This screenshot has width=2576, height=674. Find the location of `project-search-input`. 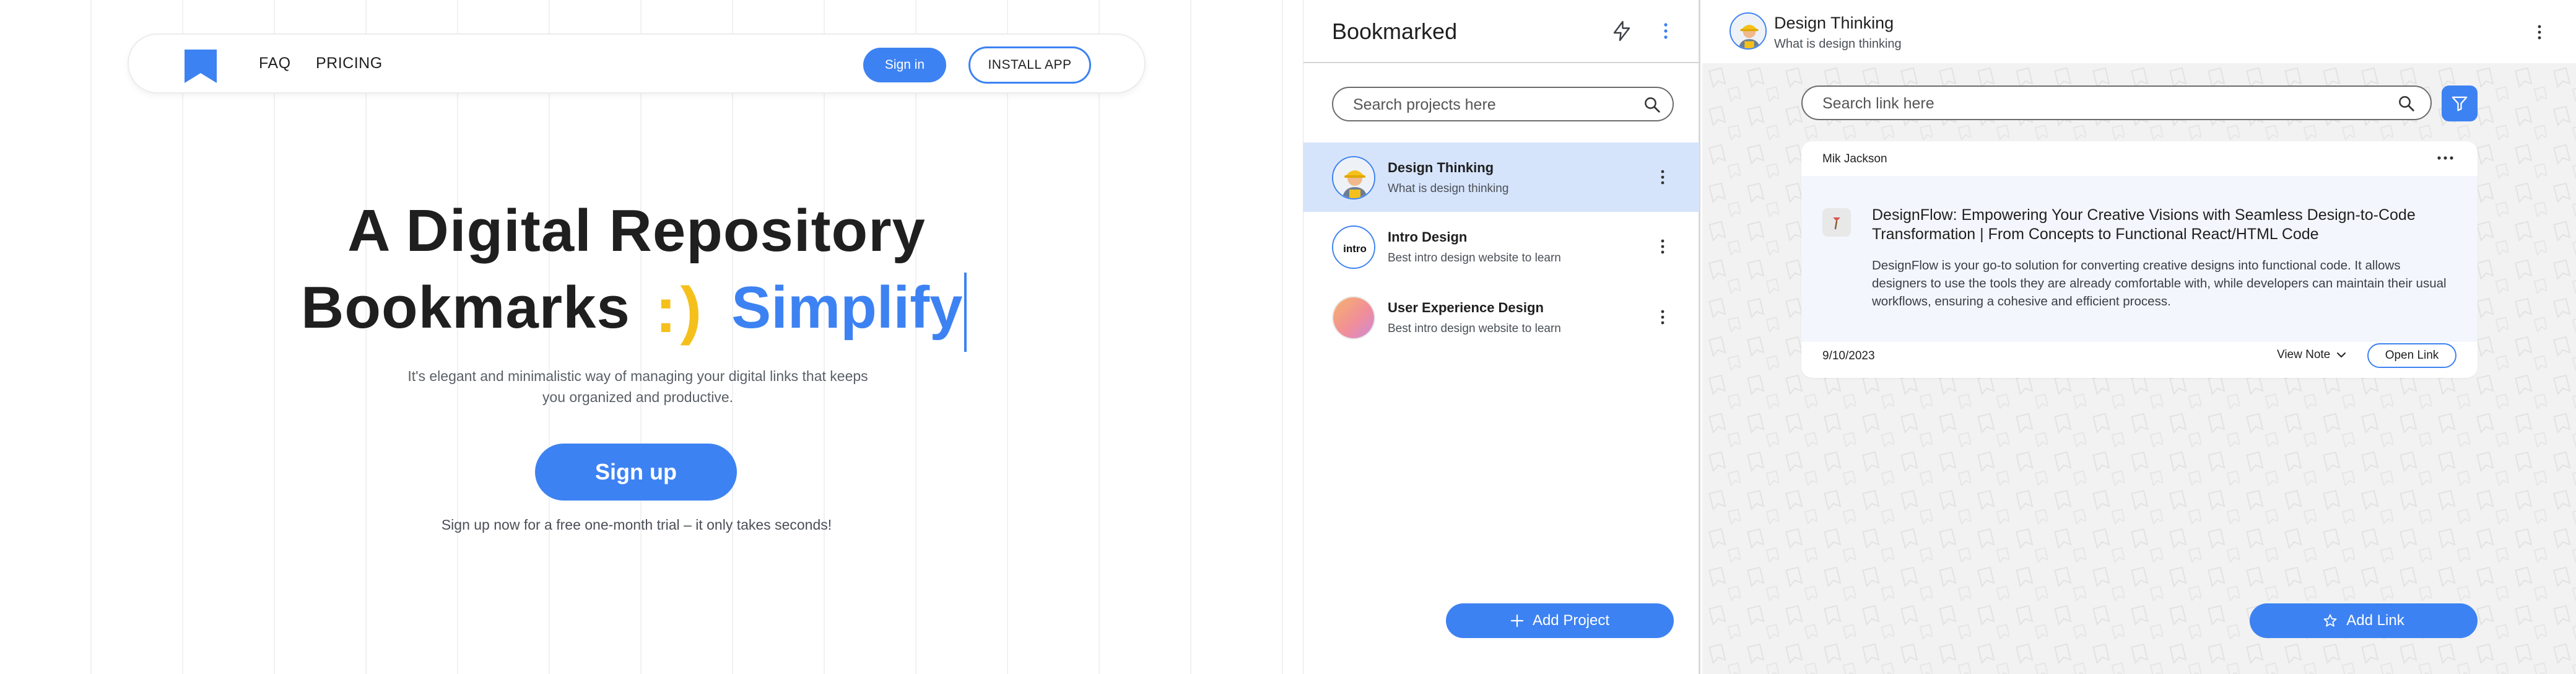

project-search-input is located at coordinates (1489, 105).